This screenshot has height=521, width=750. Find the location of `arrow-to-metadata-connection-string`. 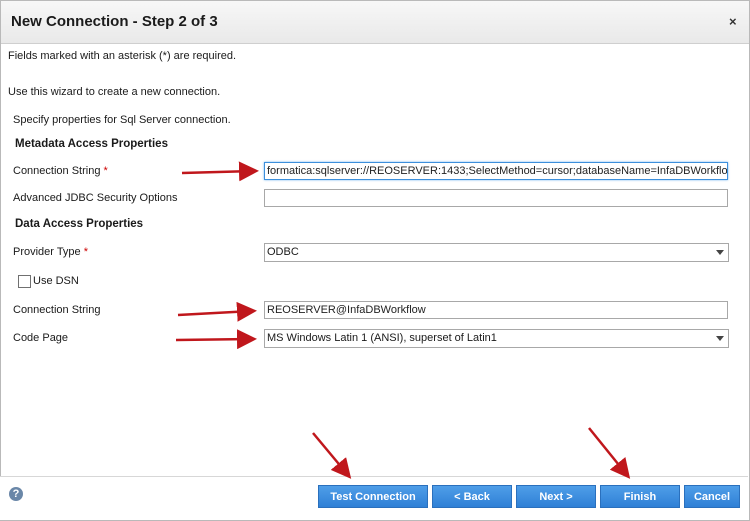

arrow-to-metadata-connection-string is located at coordinates (220, 171).